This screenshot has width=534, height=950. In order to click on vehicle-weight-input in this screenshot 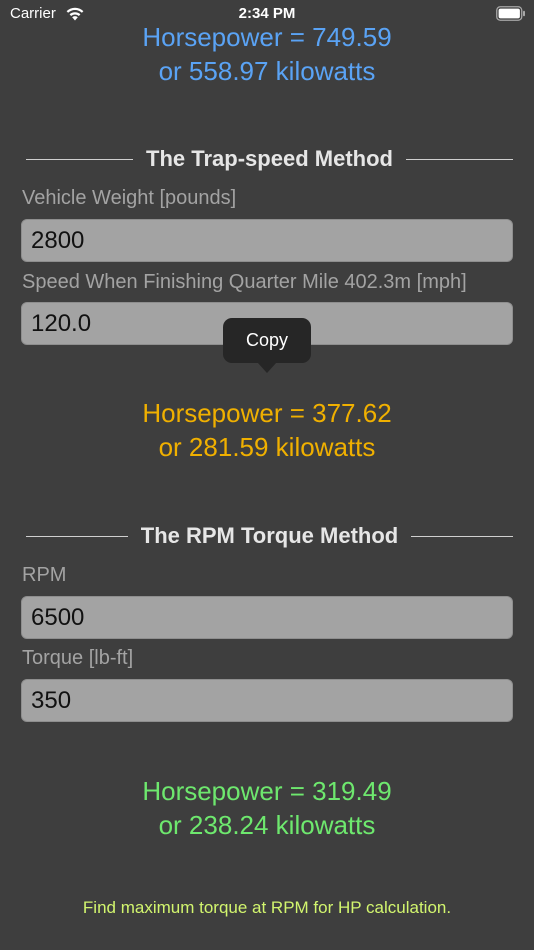, I will do `click(267, 240)`.